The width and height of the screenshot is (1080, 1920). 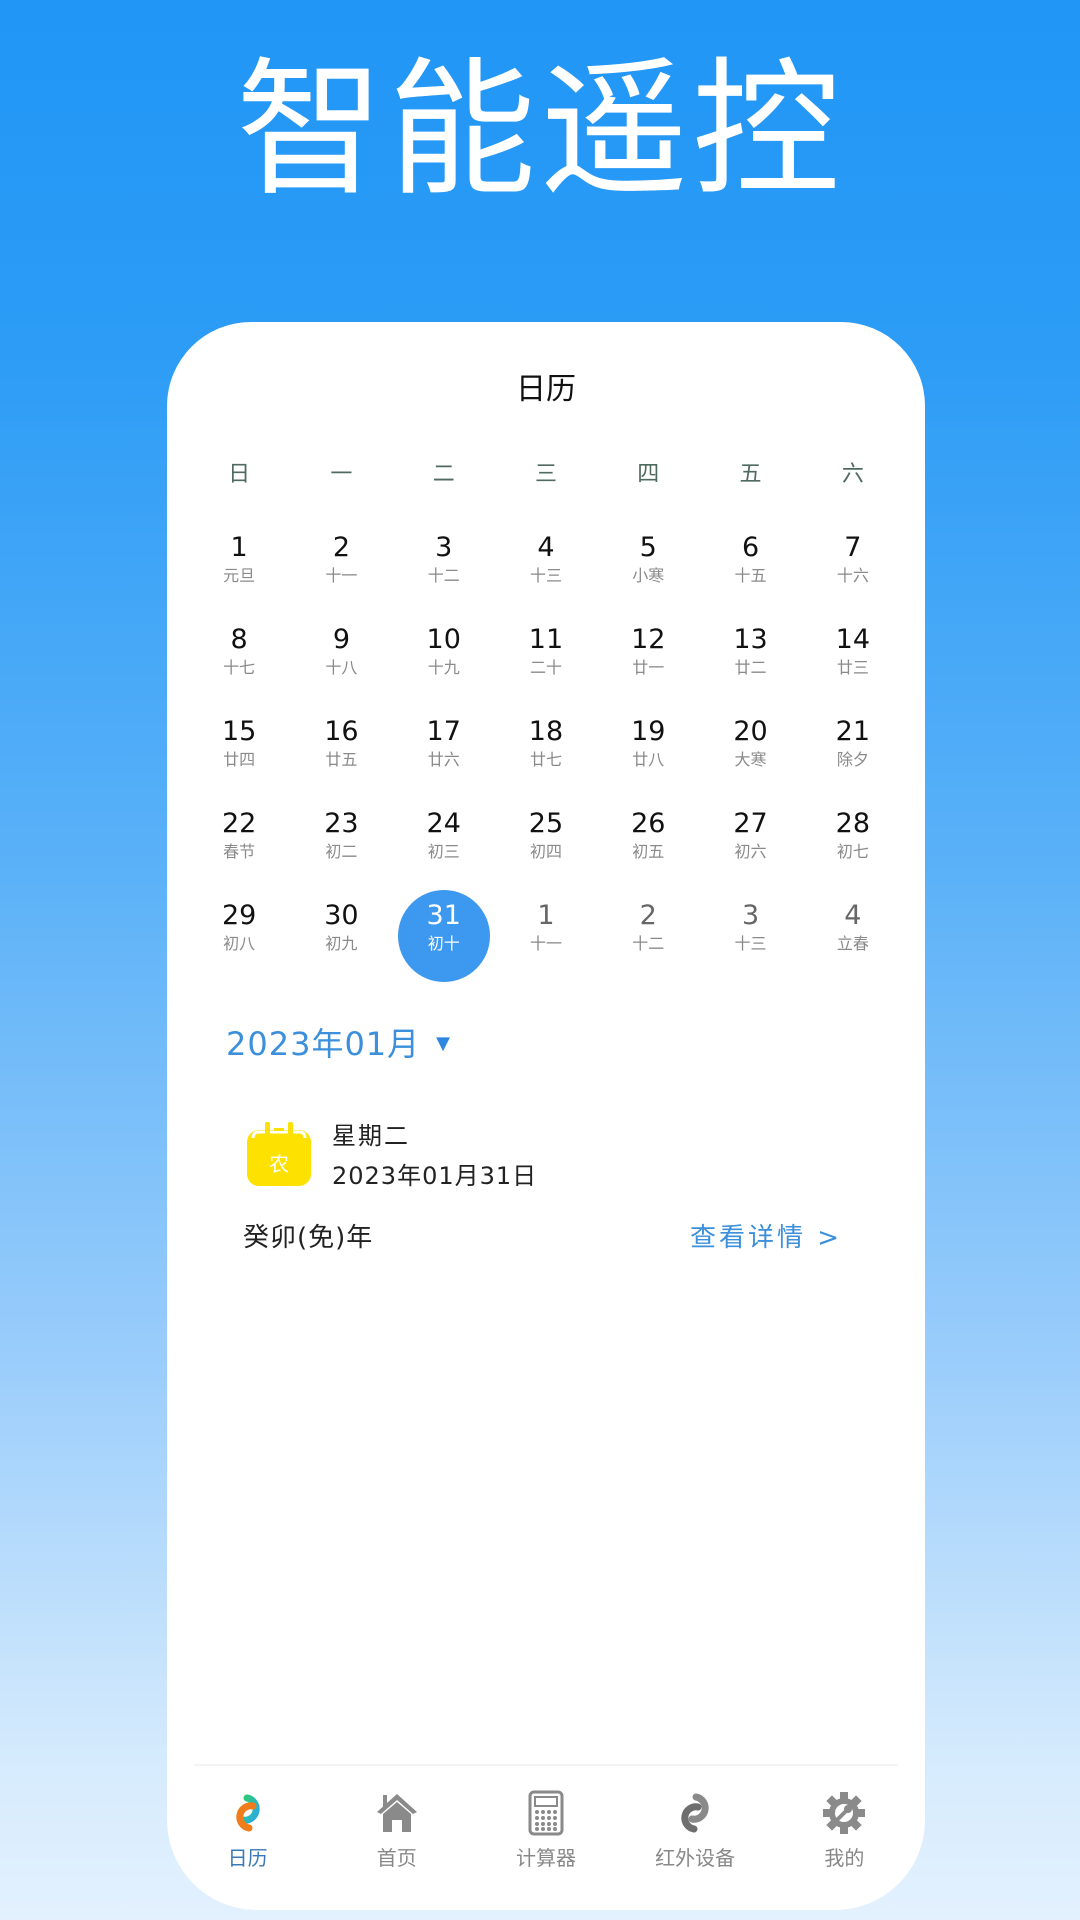 I want to click on calendar-day: 25 初四, so click(x=546, y=844).